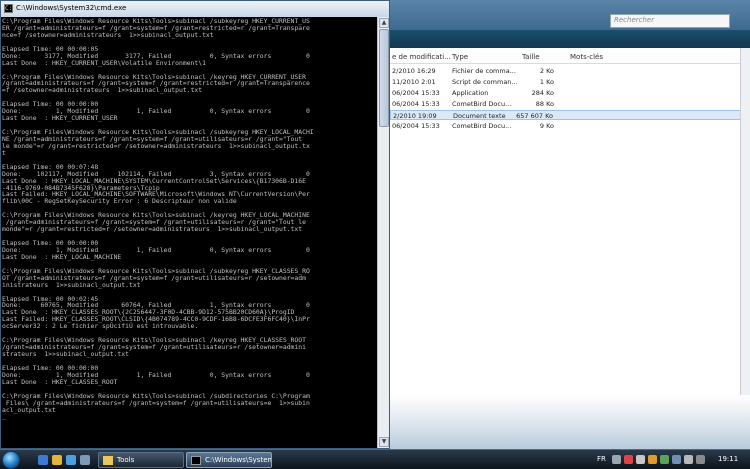 The height and width of the screenshot is (469, 750). What do you see at coordinates (470, 93) in the screenshot?
I see `file-type: Application` at bounding box center [470, 93].